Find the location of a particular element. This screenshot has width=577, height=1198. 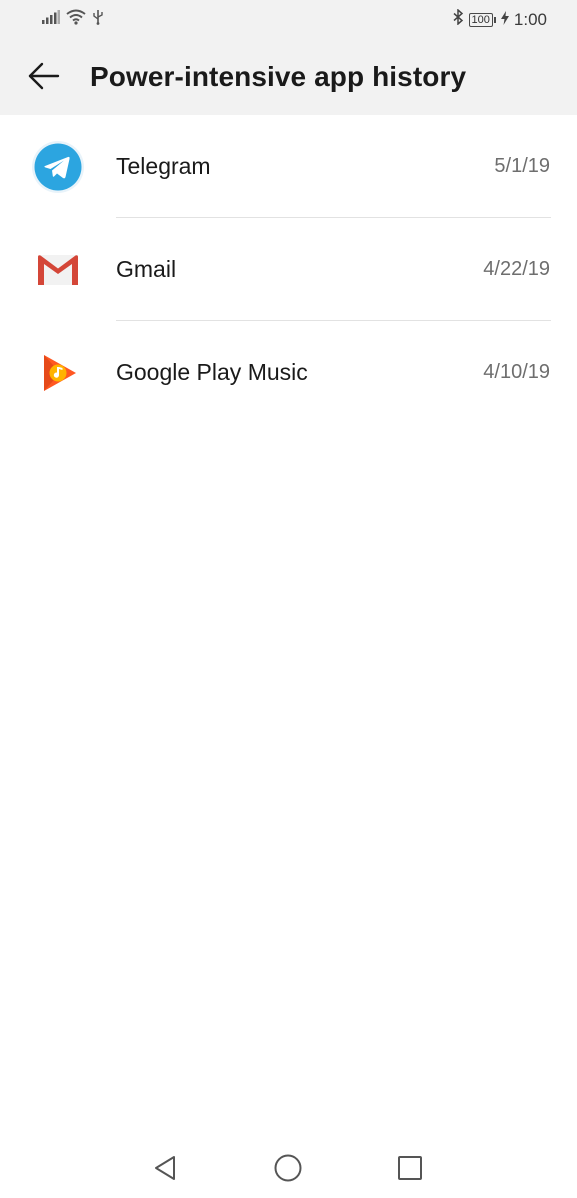

battery-tip is located at coordinates (494, 19).